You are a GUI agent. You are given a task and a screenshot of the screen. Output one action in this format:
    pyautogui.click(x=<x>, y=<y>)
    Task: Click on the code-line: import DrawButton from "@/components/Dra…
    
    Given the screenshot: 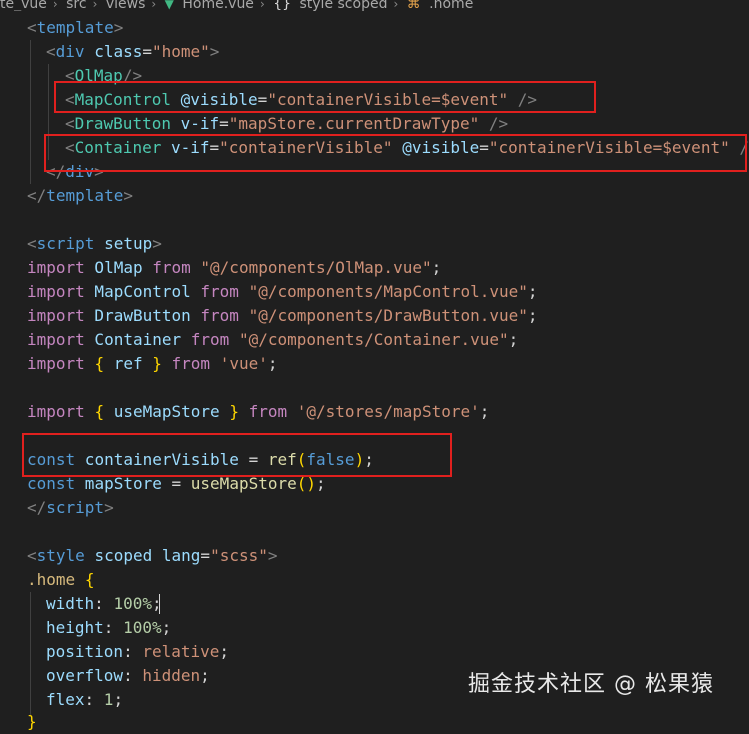 What is the action you would take?
    pyautogui.click(x=282, y=315)
    